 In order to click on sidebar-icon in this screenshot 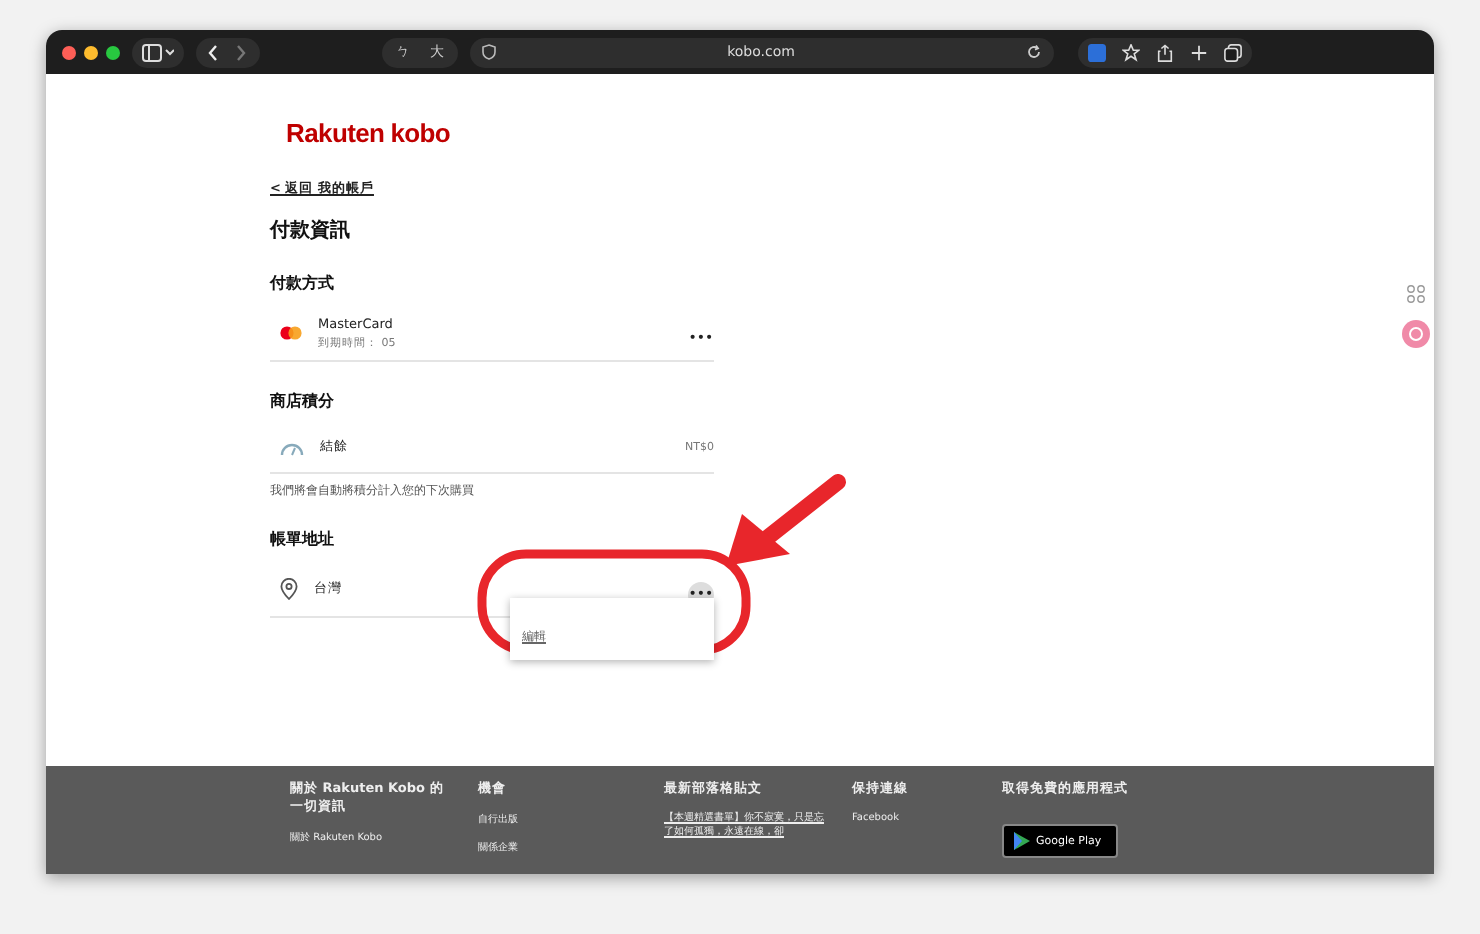, I will do `click(158, 52)`.